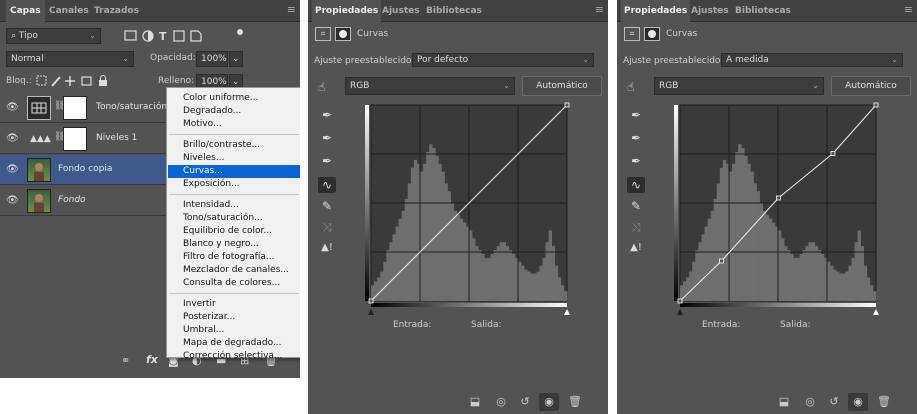 The width and height of the screenshot is (917, 414). I want to click on layer-style-fx-icon: fx, so click(152, 359).